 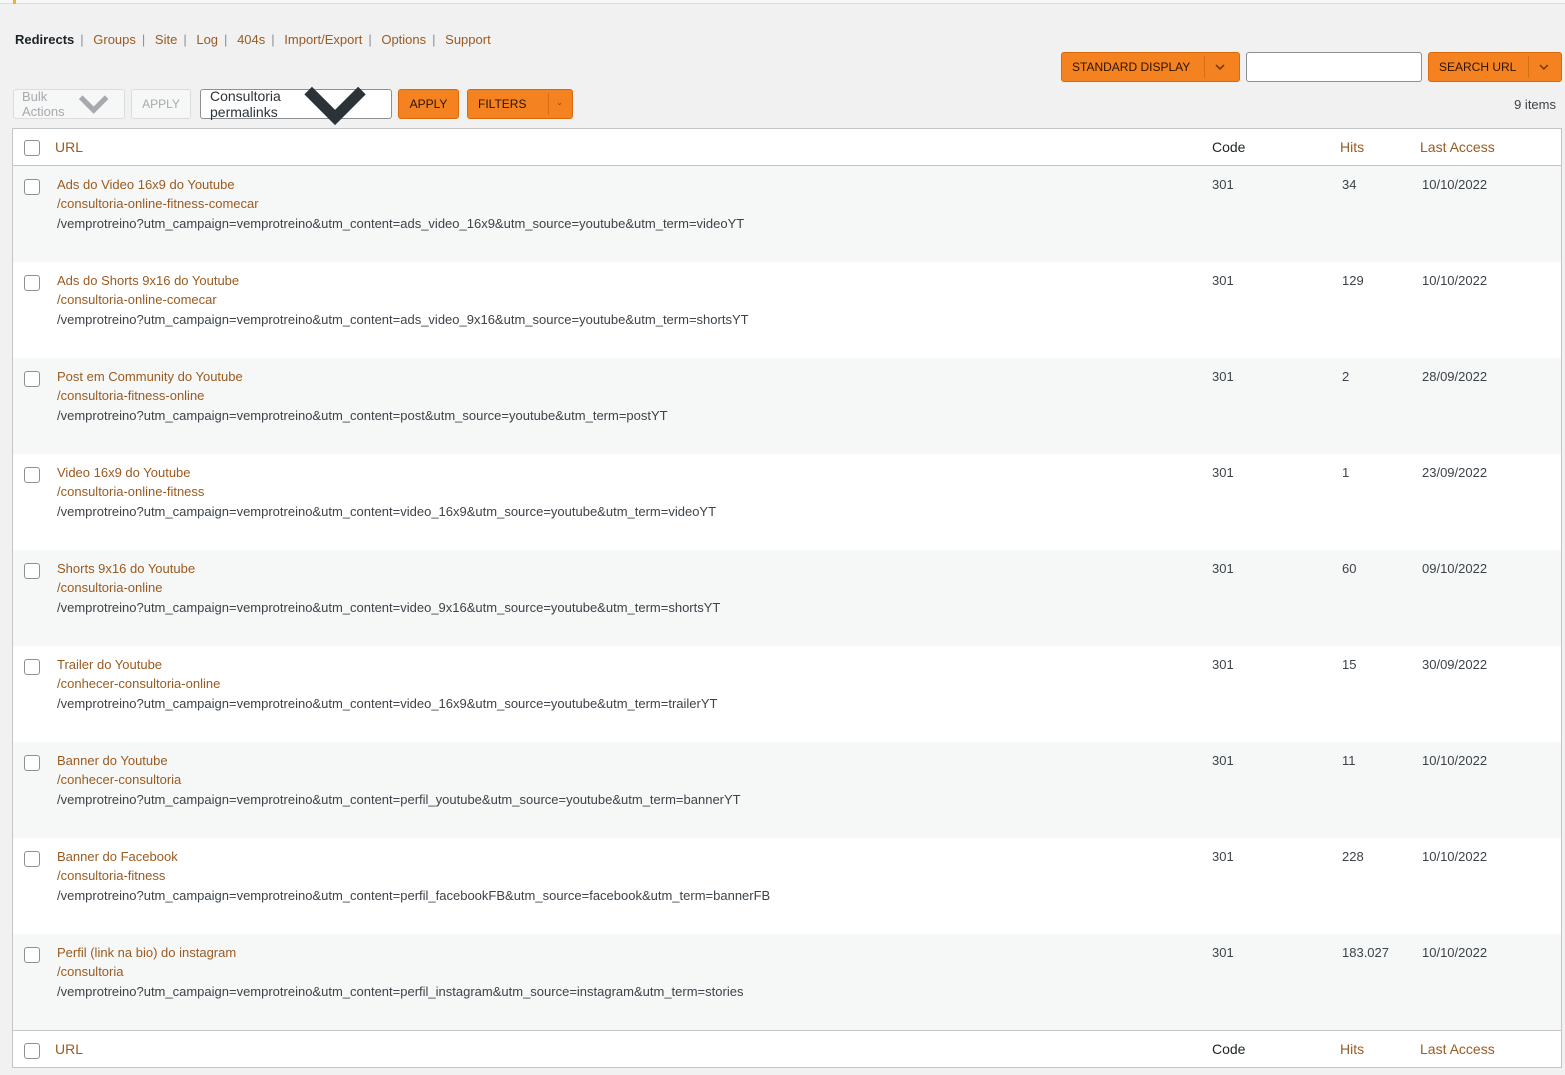 I want to click on group-select: Consultoria permalinks, so click(x=296, y=106).